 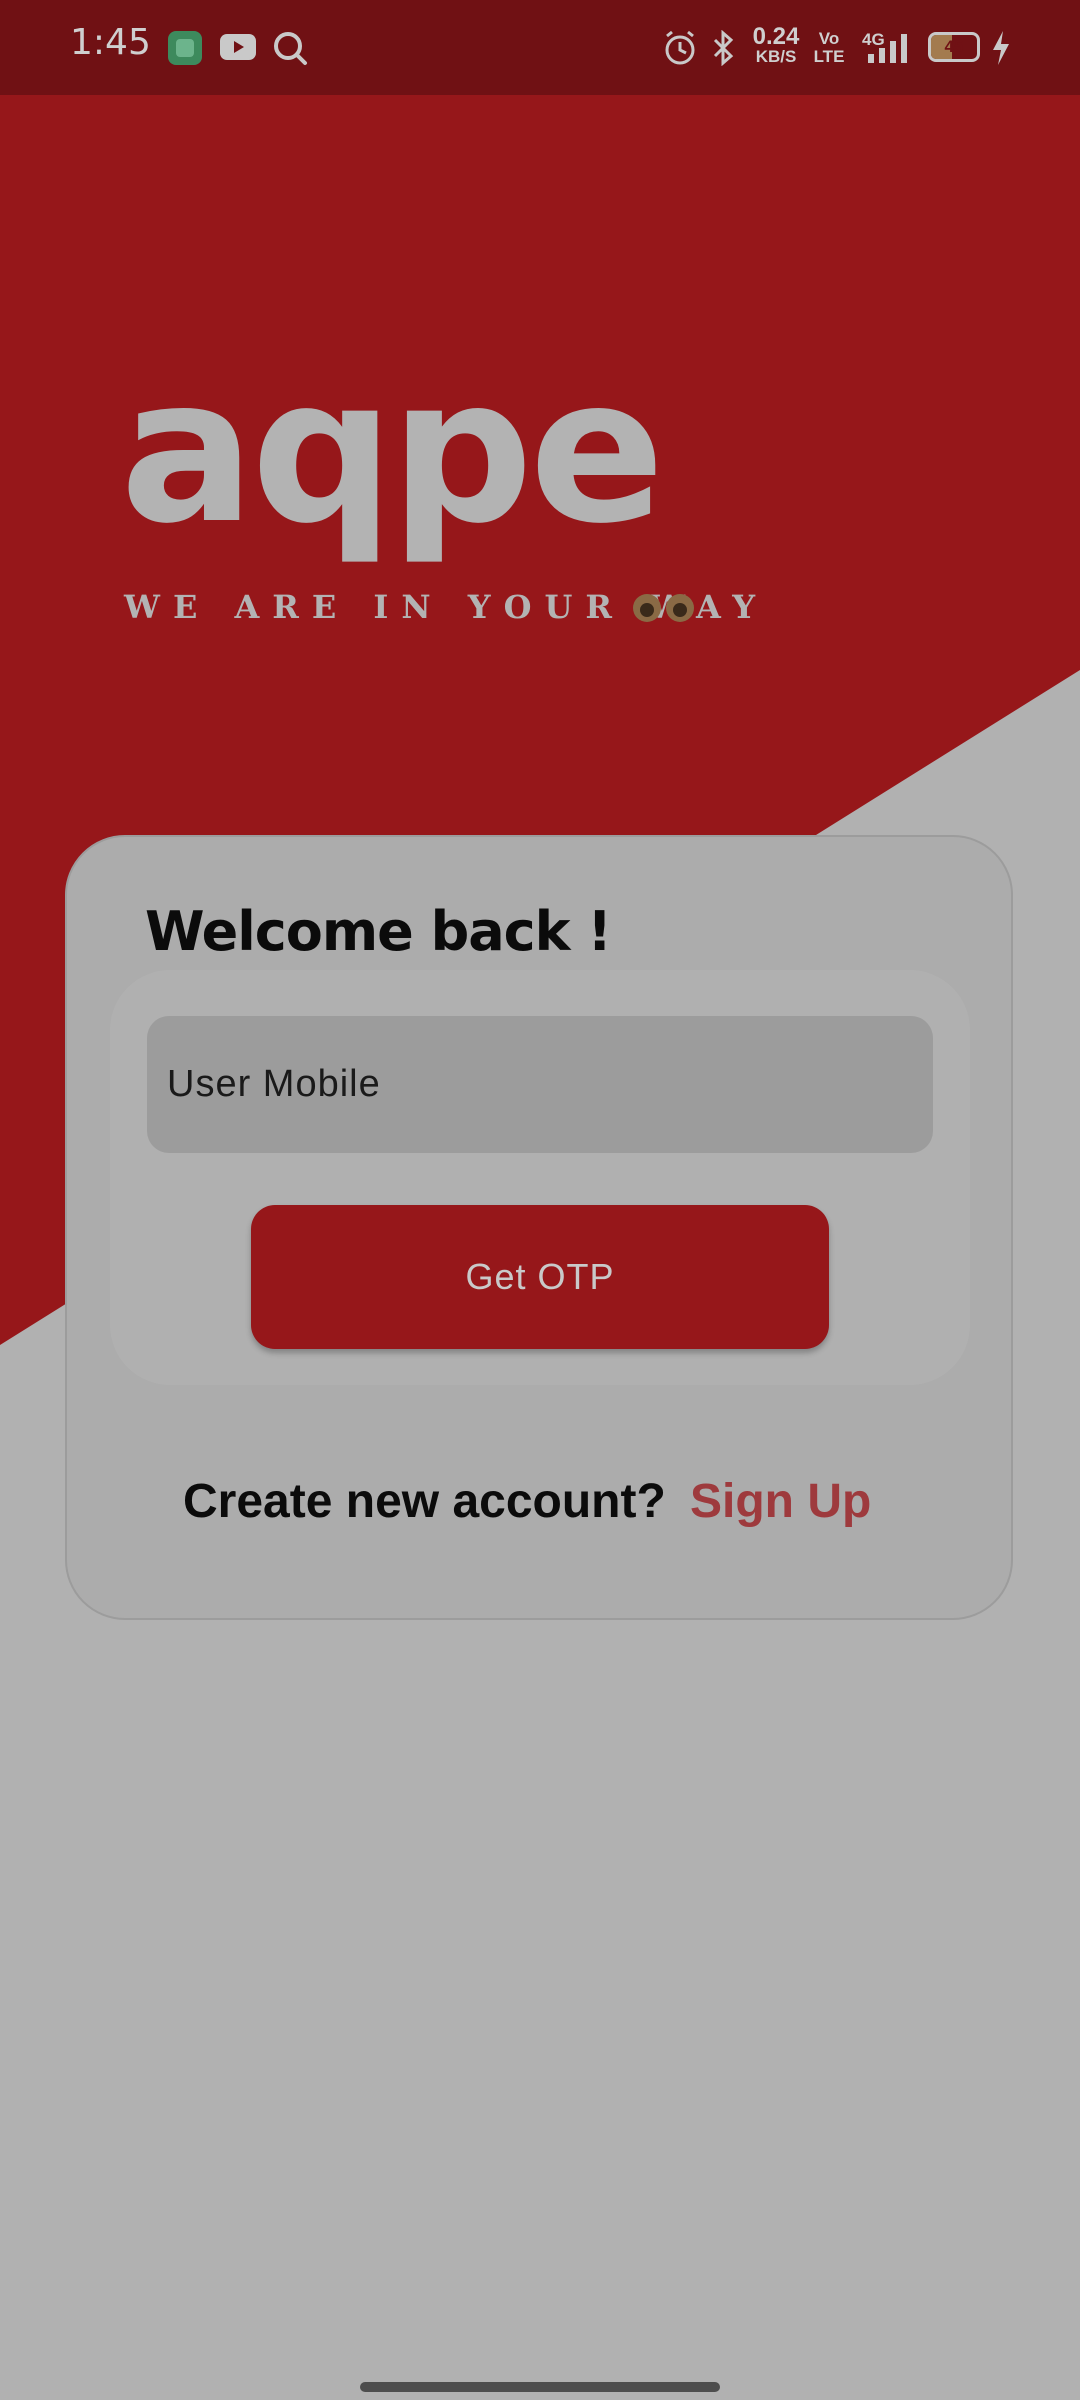 What do you see at coordinates (780, 1501) in the screenshot?
I see `sign-up-link: Sign Up` at bounding box center [780, 1501].